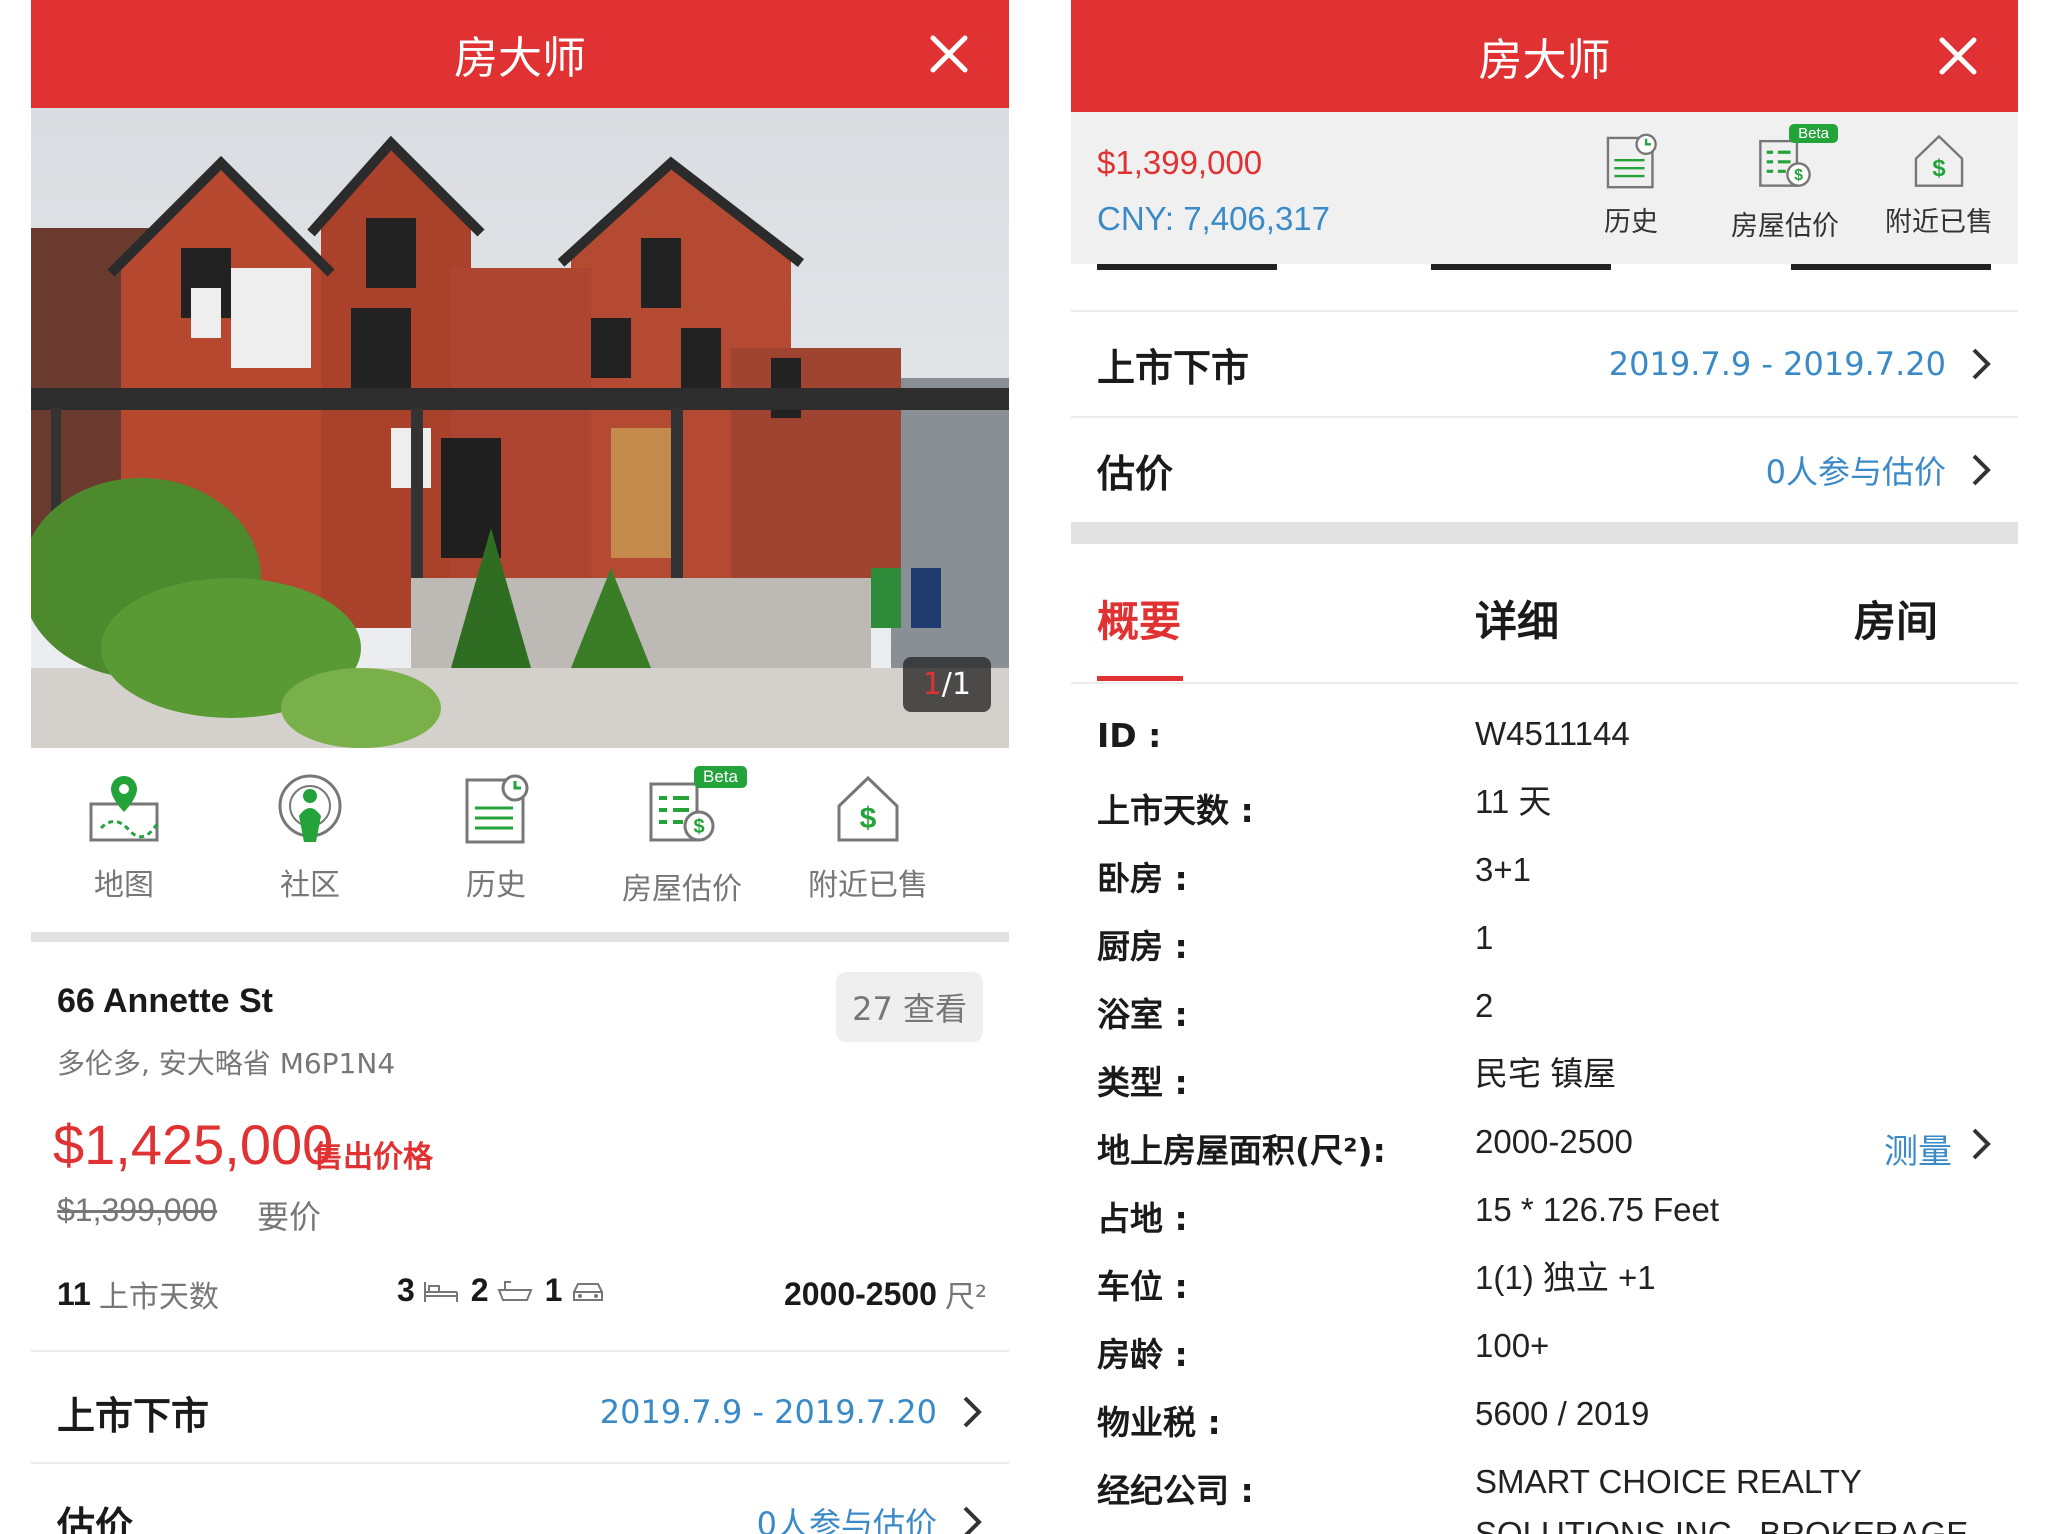 The width and height of the screenshot is (2048, 1534). I want to click on parking-count: 1, so click(553, 1290).